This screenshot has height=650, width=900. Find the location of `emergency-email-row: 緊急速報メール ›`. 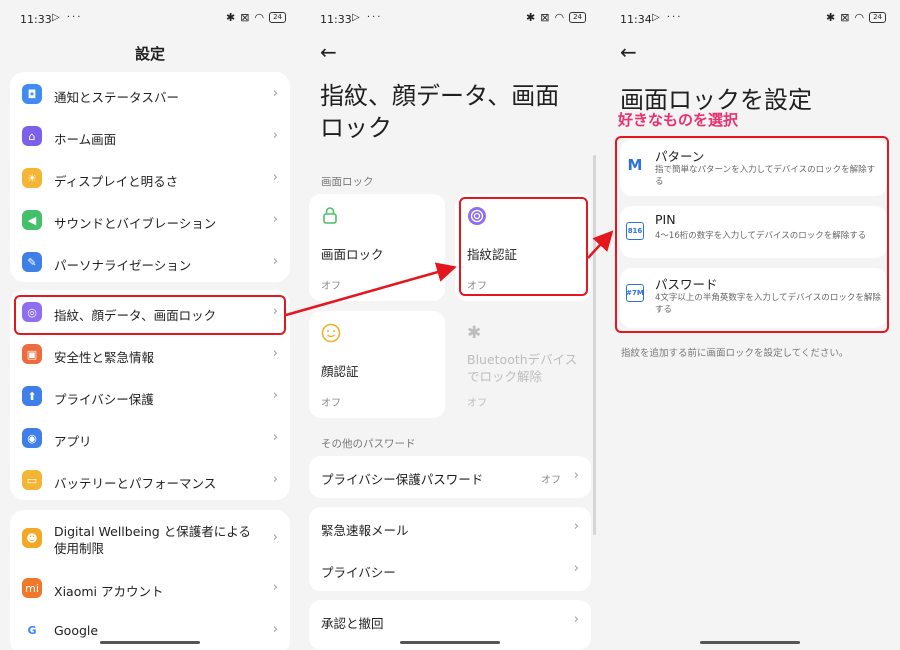

emergency-email-row: 緊急速報メール › is located at coordinates (450, 528).